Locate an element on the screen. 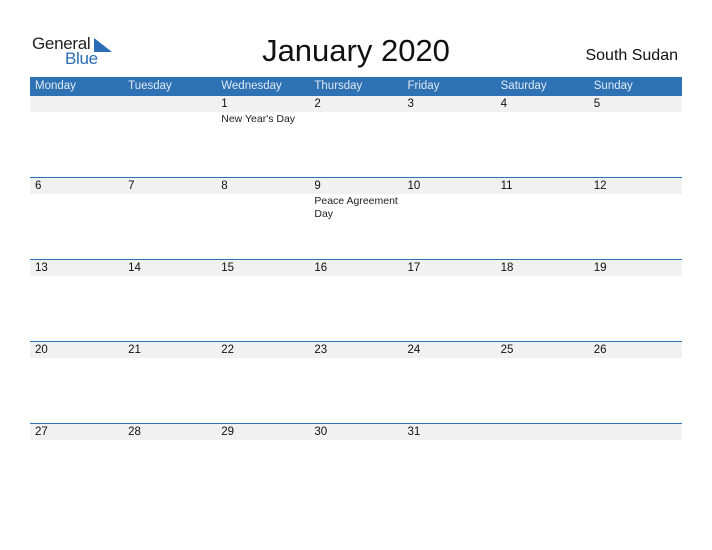 The width and height of the screenshot is (712, 550). day-number: 15 is located at coordinates (228, 268).